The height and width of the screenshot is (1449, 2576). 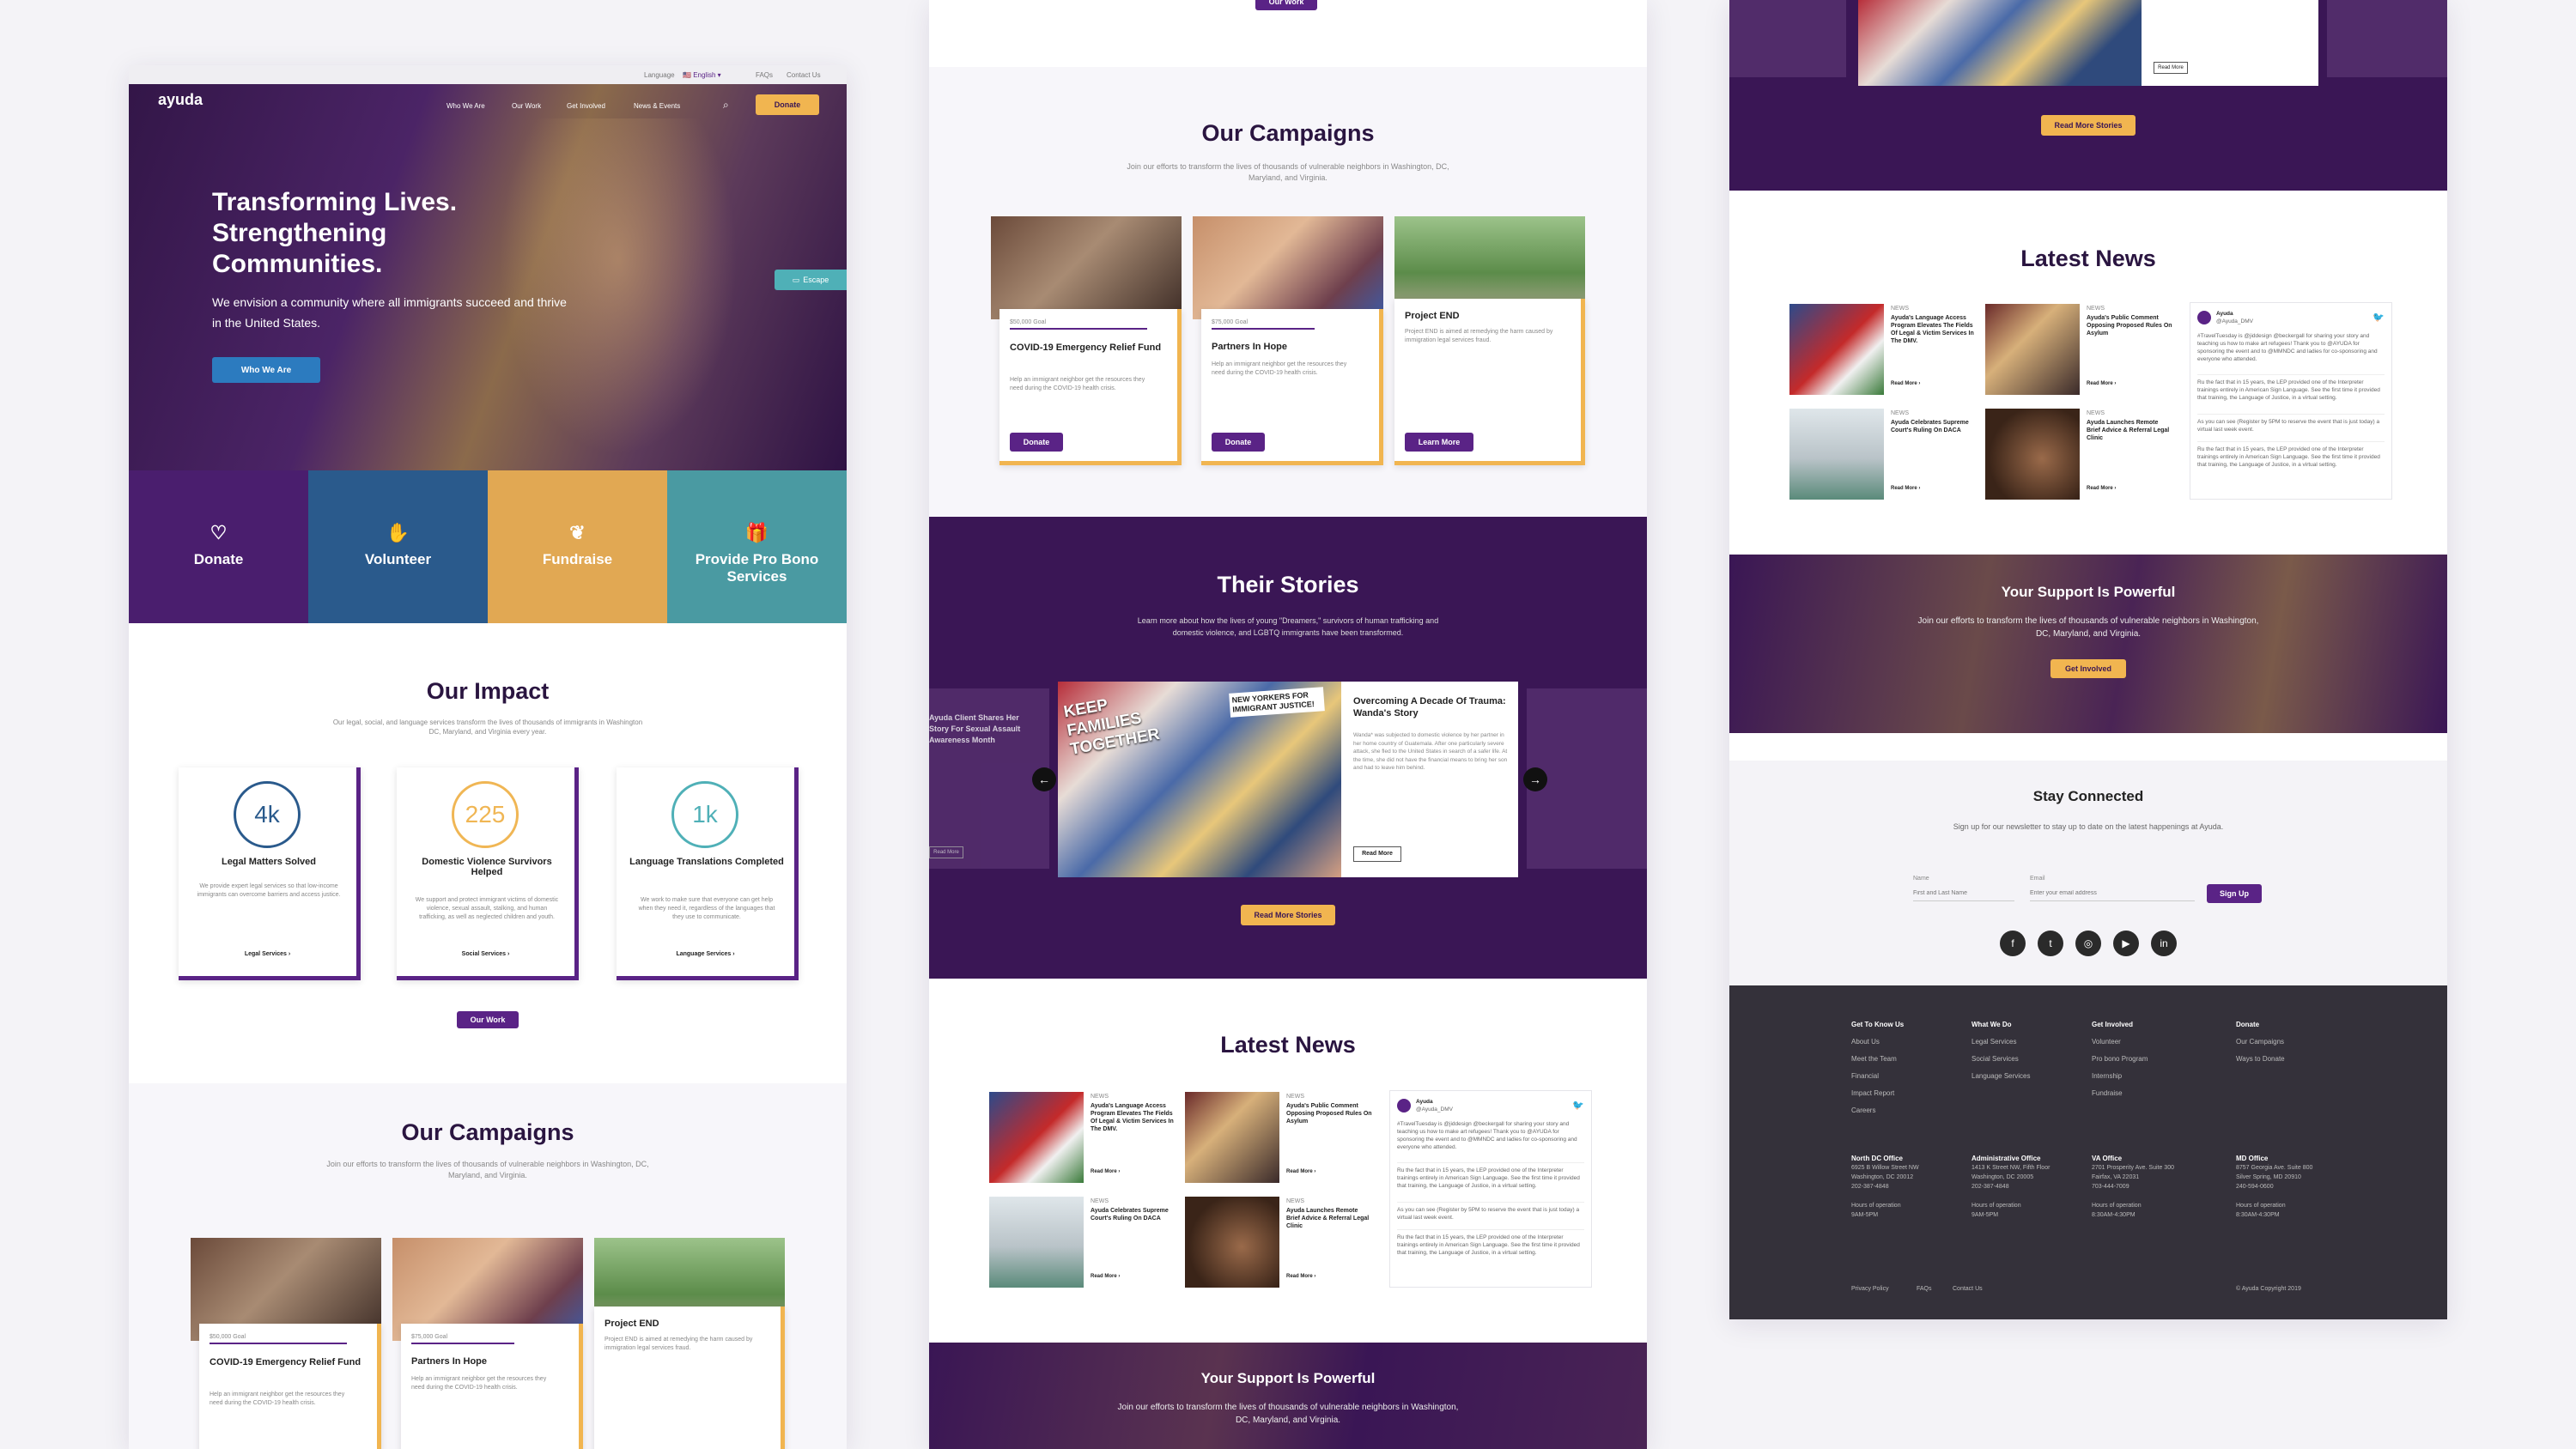 I want to click on campaign-goal: $50,000 Goal, so click(x=228, y=1337).